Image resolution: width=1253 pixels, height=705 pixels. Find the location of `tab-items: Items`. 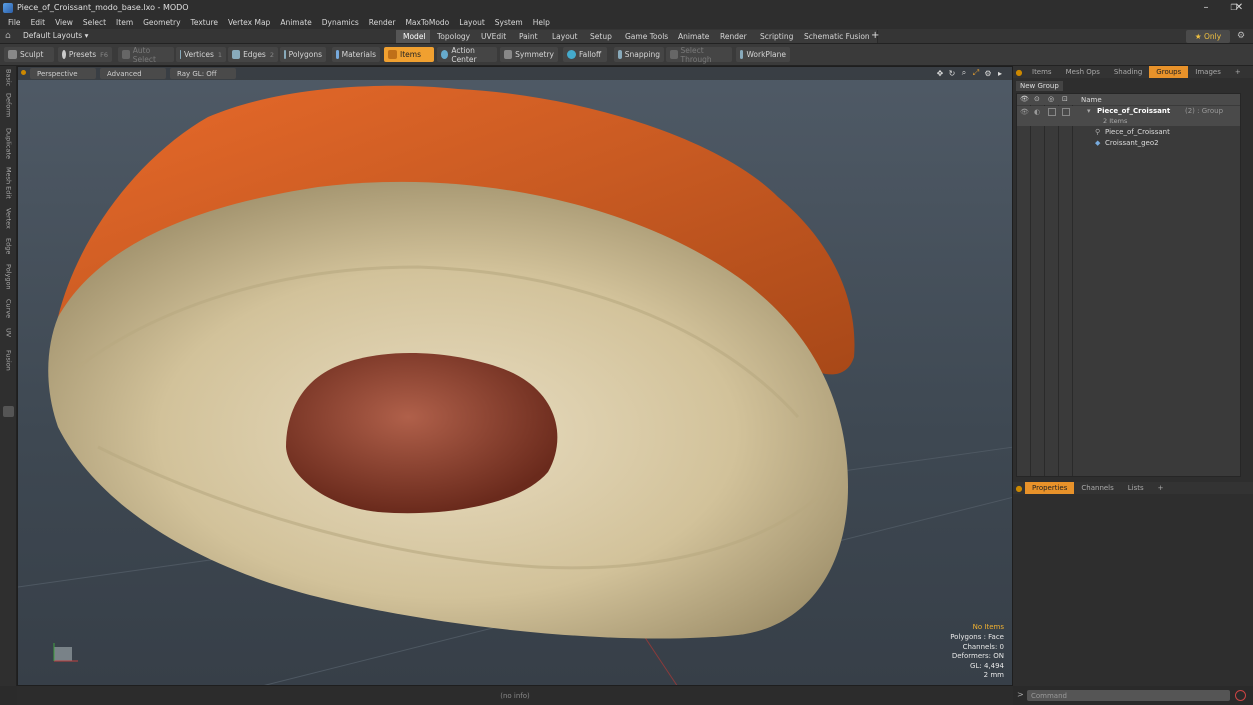

tab-items: Items is located at coordinates (1042, 72).